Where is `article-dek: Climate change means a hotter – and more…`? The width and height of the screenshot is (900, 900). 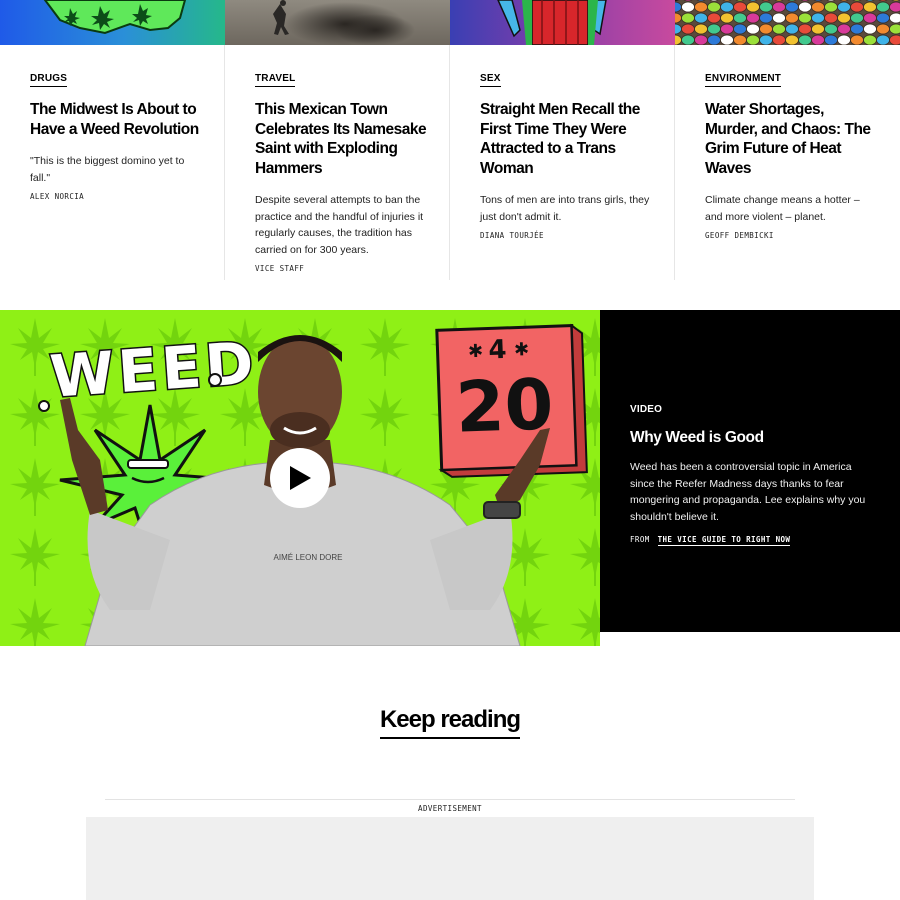 article-dek: Climate change means a hotter – and more… is located at coordinates (782, 208).